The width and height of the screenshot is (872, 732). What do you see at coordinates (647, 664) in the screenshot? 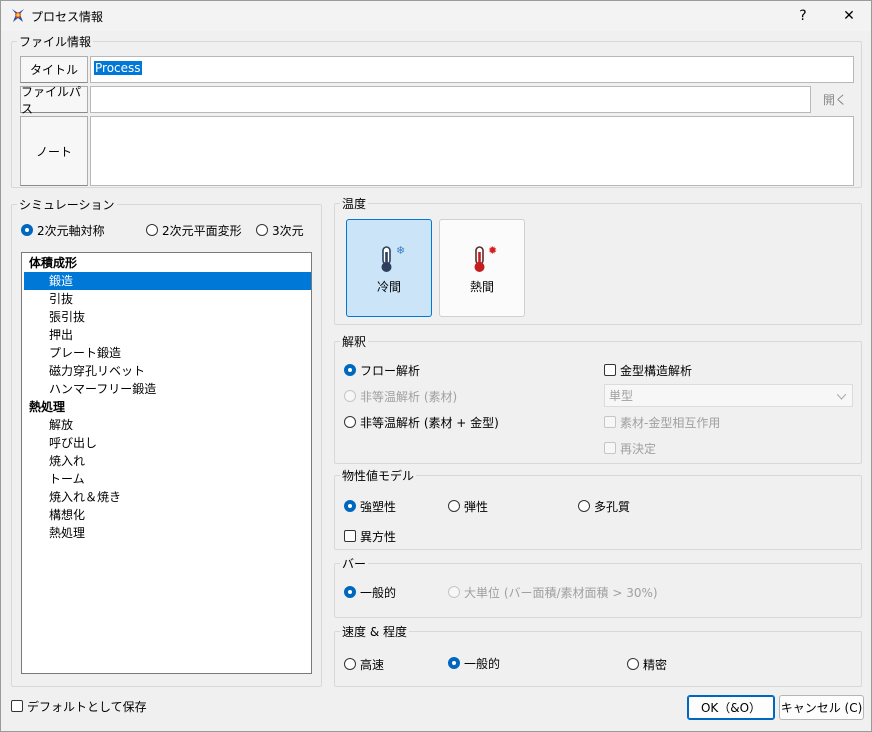
I see `speed-precise-radio: 精密` at bounding box center [647, 664].